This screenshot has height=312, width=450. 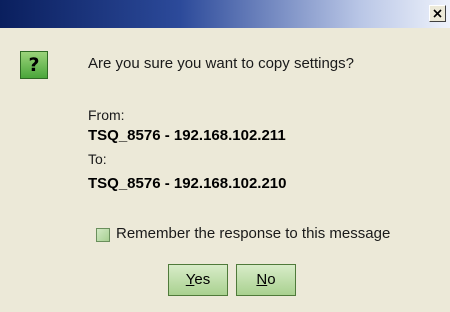 What do you see at coordinates (187, 135) in the screenshot?
I see `from-device: TSQ_8576 - 192.168.102.211` at bounding box center [187, 135].